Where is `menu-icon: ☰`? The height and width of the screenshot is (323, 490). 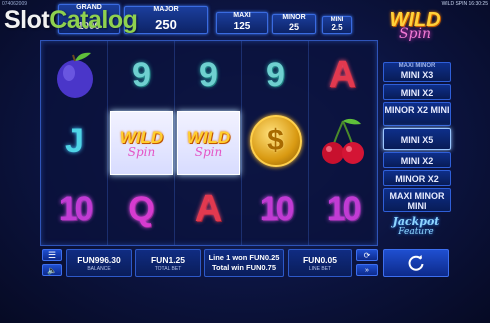 menu-icon: ☰ is located at coordinates (52, 254).